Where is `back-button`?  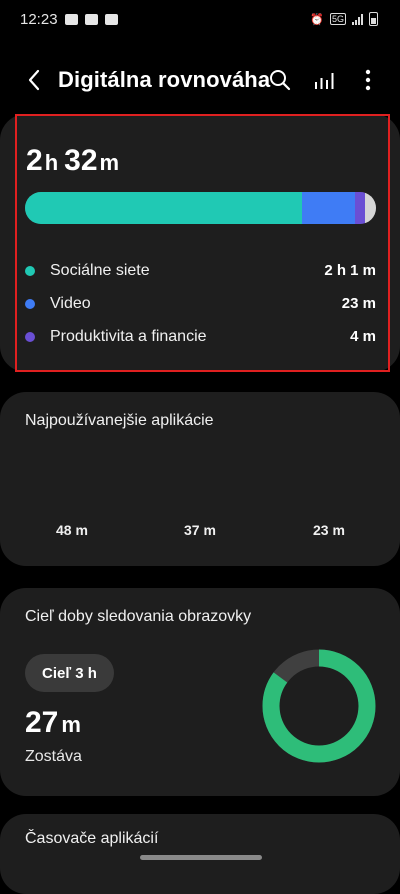
back-button is located at coordinates (34, 80).